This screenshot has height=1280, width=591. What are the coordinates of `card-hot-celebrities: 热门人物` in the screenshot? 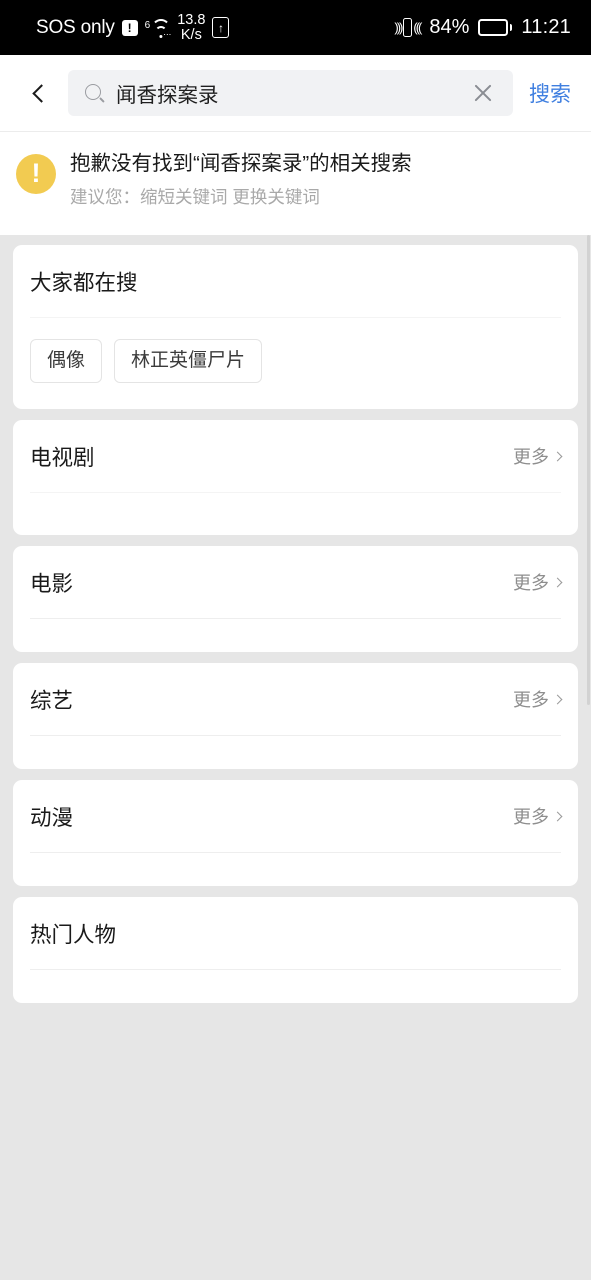 It's located at (295, 950).